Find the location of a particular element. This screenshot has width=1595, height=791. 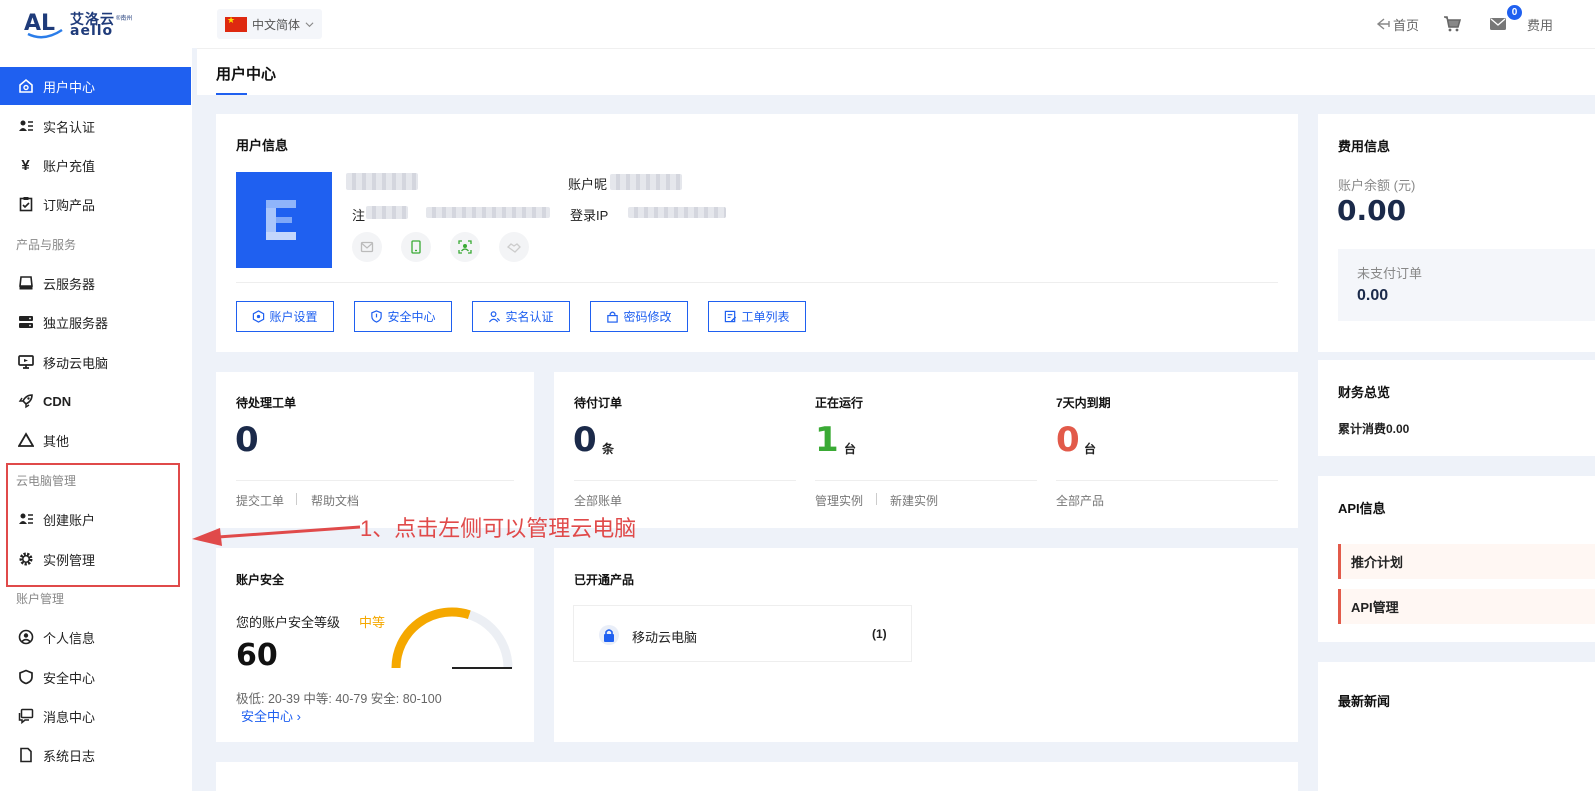

news-card: 最新新闻 is located at coordinates (1456, 726).